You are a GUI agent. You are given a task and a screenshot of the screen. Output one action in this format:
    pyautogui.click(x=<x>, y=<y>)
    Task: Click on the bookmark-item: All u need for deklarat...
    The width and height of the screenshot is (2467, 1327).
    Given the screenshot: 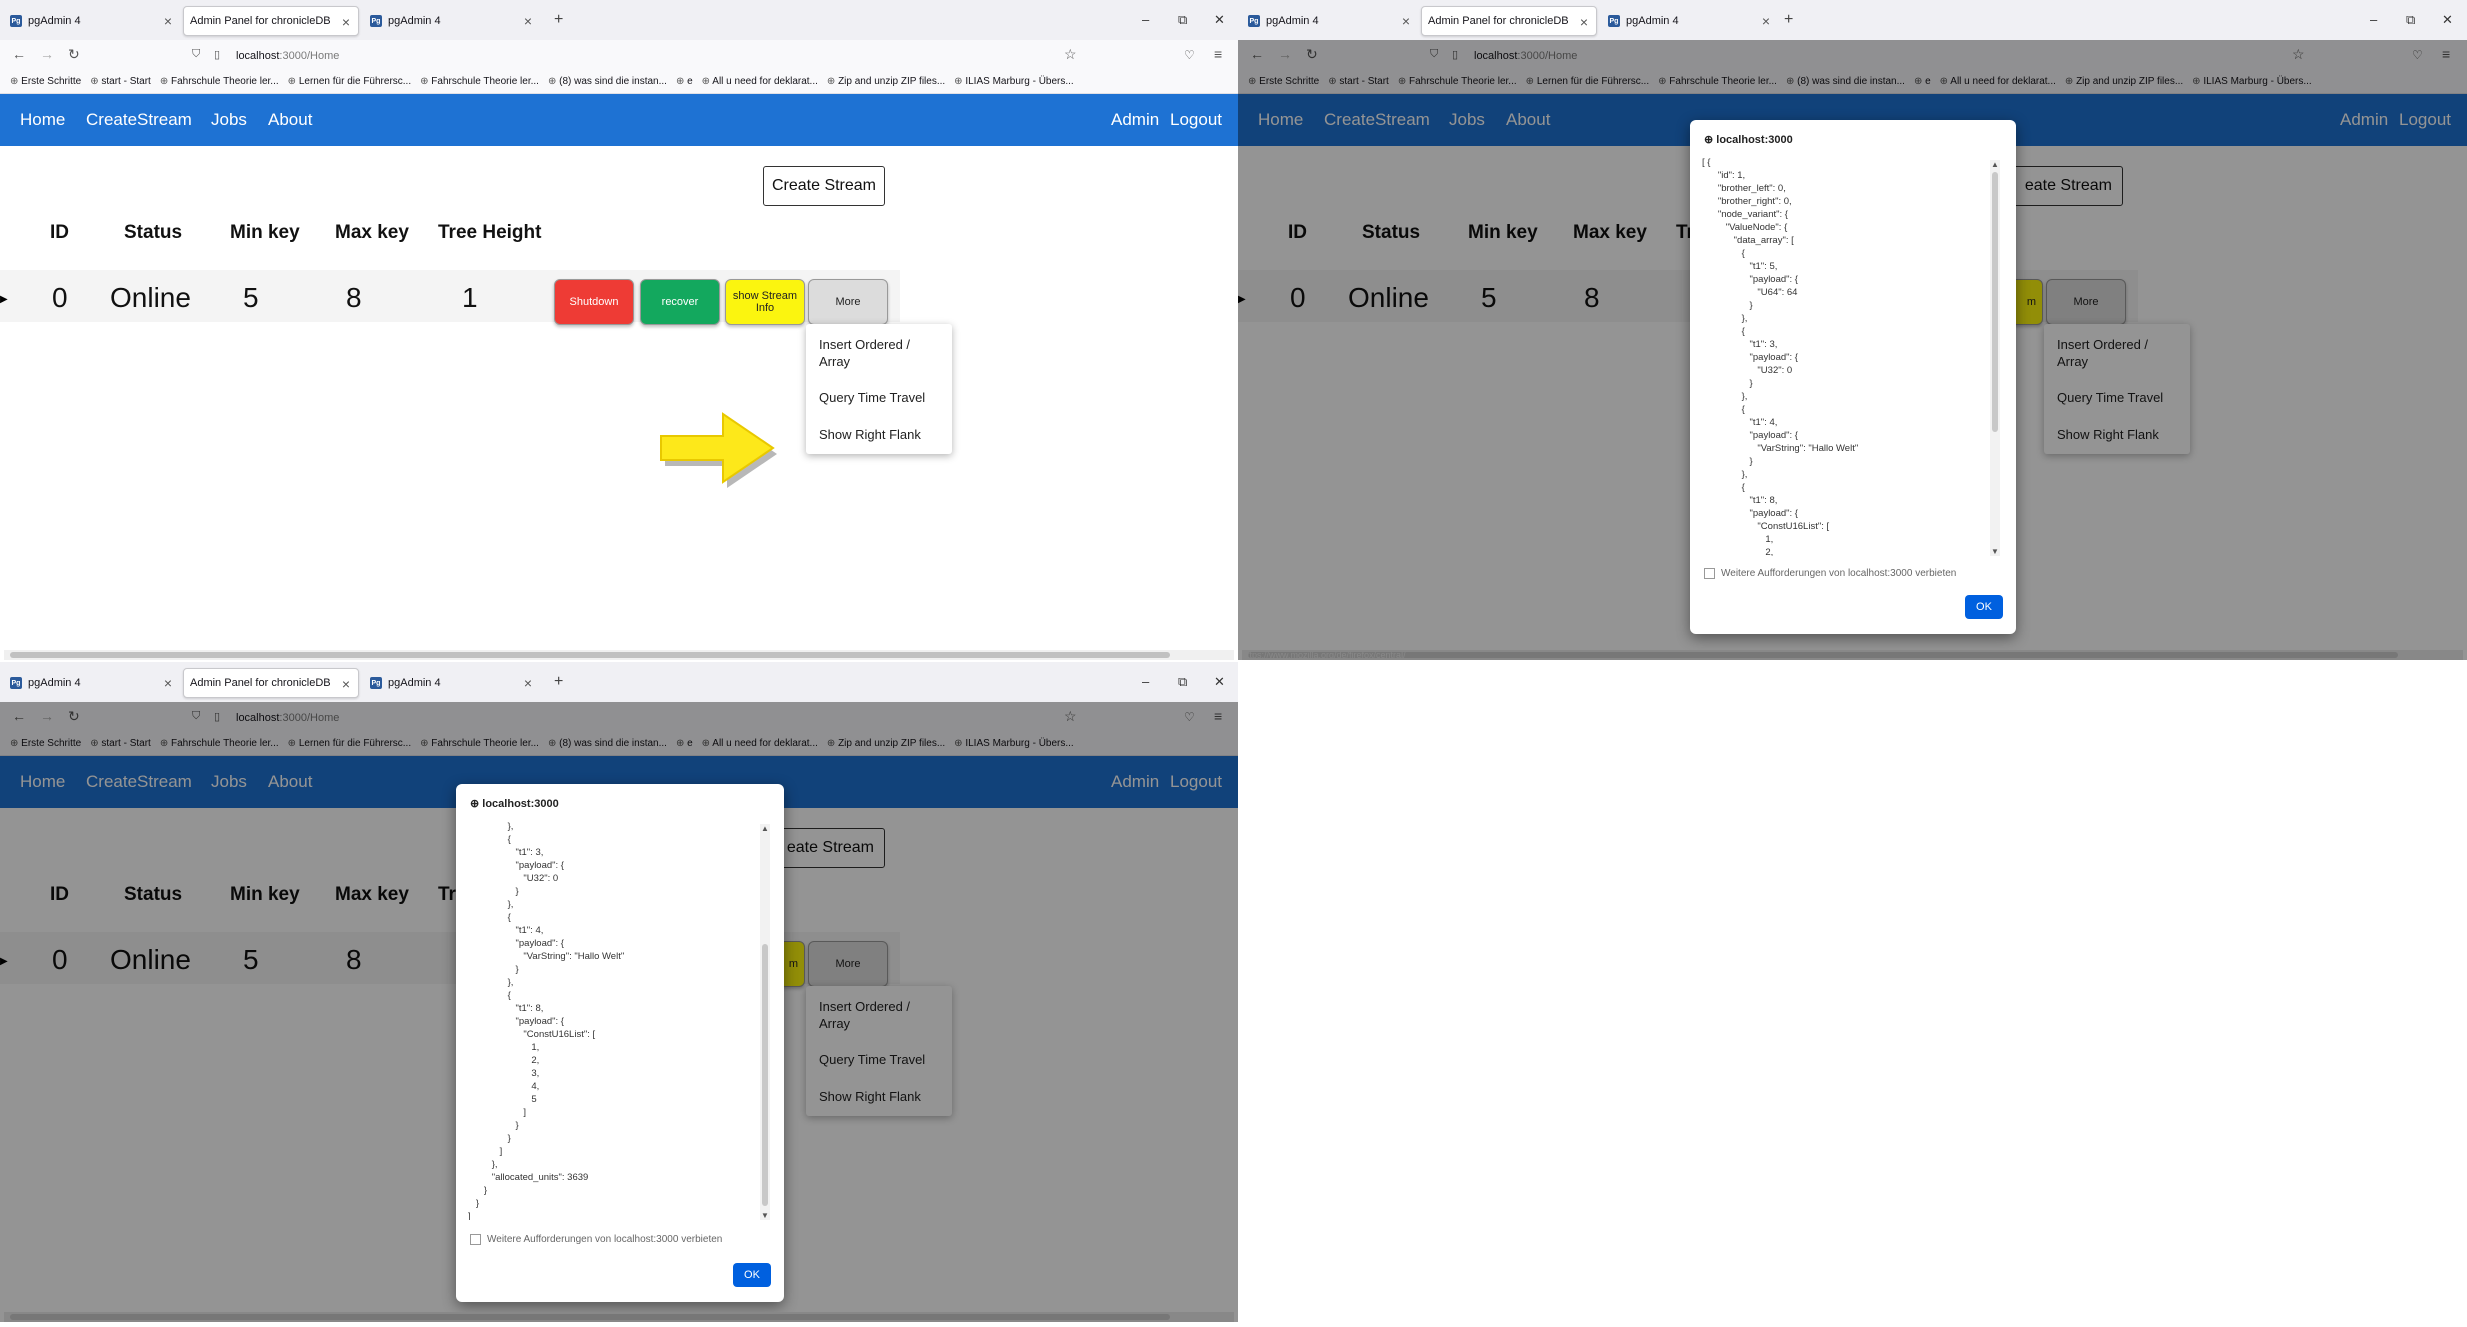 What is the action you would take?
    pyautogui.click(x=760, y=81)
    